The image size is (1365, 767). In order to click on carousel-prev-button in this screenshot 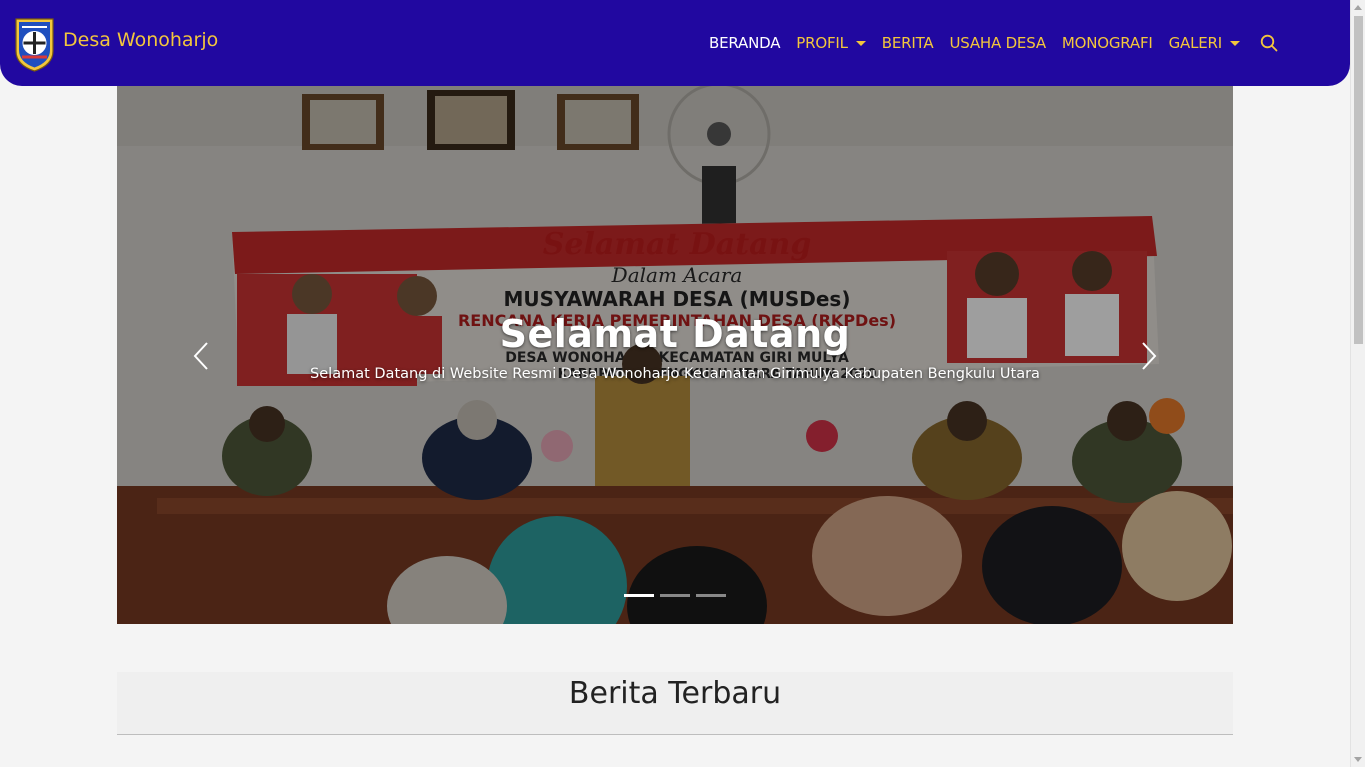, I will do `click(201, 356)`.